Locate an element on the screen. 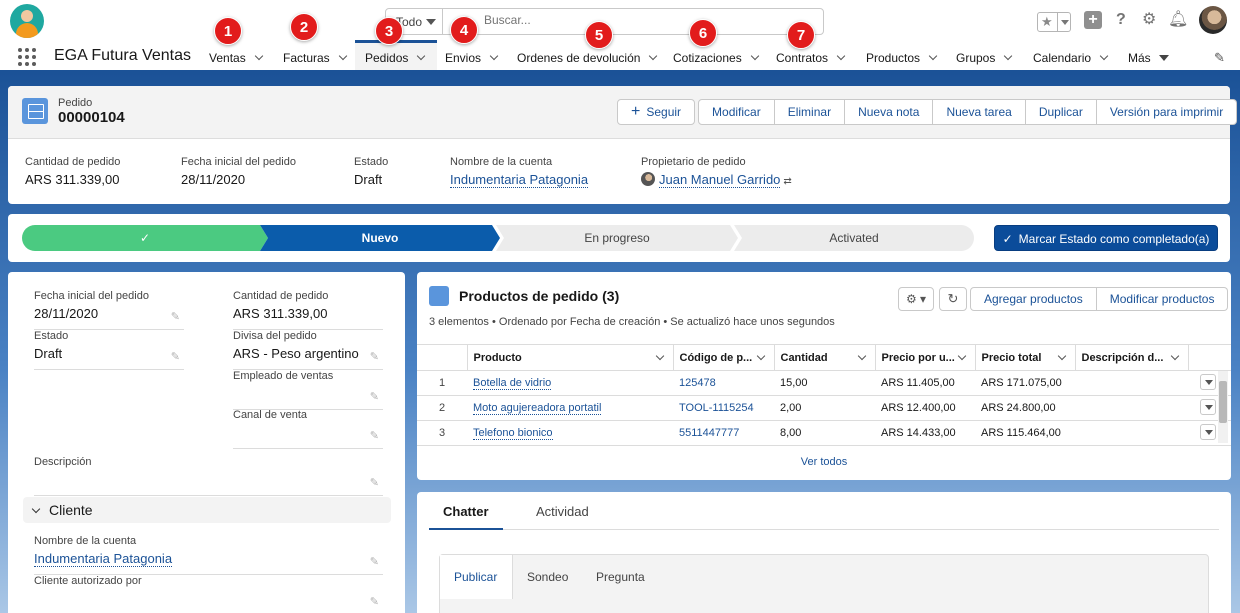  view-all-link: Ver todos is located at coordinates (824, 462).